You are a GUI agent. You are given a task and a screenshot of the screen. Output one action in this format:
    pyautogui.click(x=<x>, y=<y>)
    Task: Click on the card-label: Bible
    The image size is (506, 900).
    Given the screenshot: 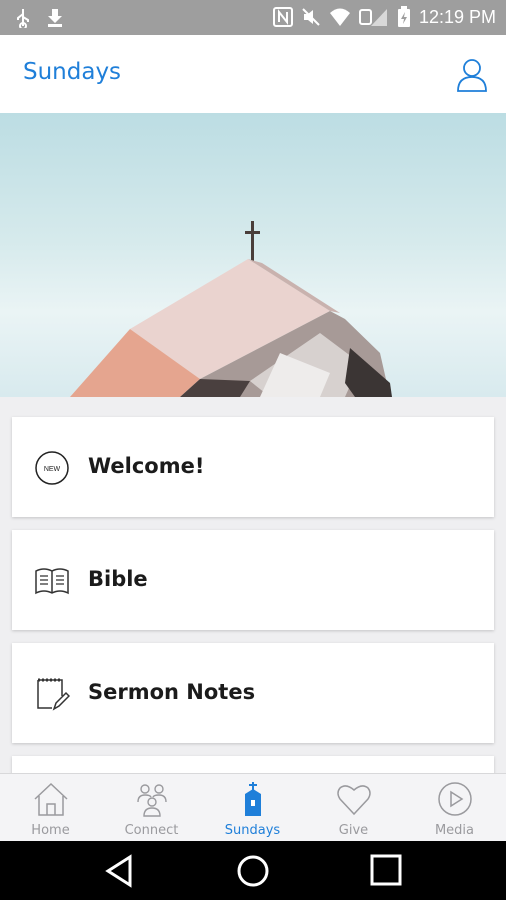 What is the action you would take?
    pyautogui.click(x=118, y=579)
    